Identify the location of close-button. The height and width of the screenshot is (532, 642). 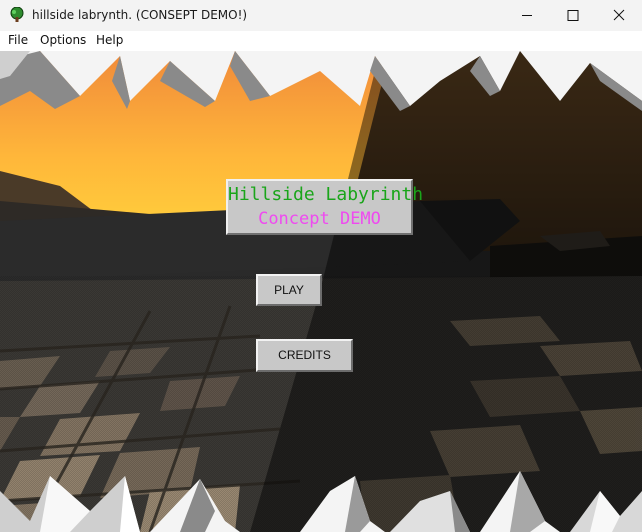
(619, 15).